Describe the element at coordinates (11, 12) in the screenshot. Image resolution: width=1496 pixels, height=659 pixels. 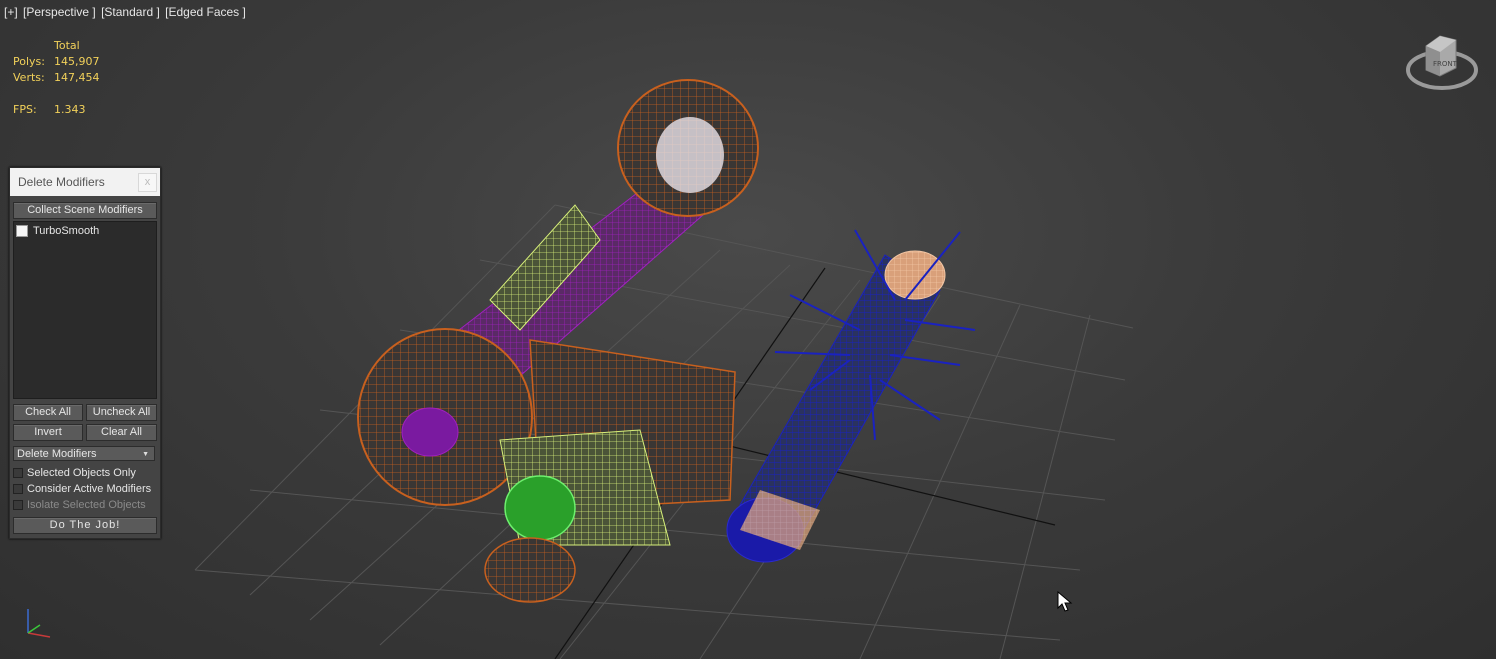
I see `viewport-menu-plus: [+]` at that location.